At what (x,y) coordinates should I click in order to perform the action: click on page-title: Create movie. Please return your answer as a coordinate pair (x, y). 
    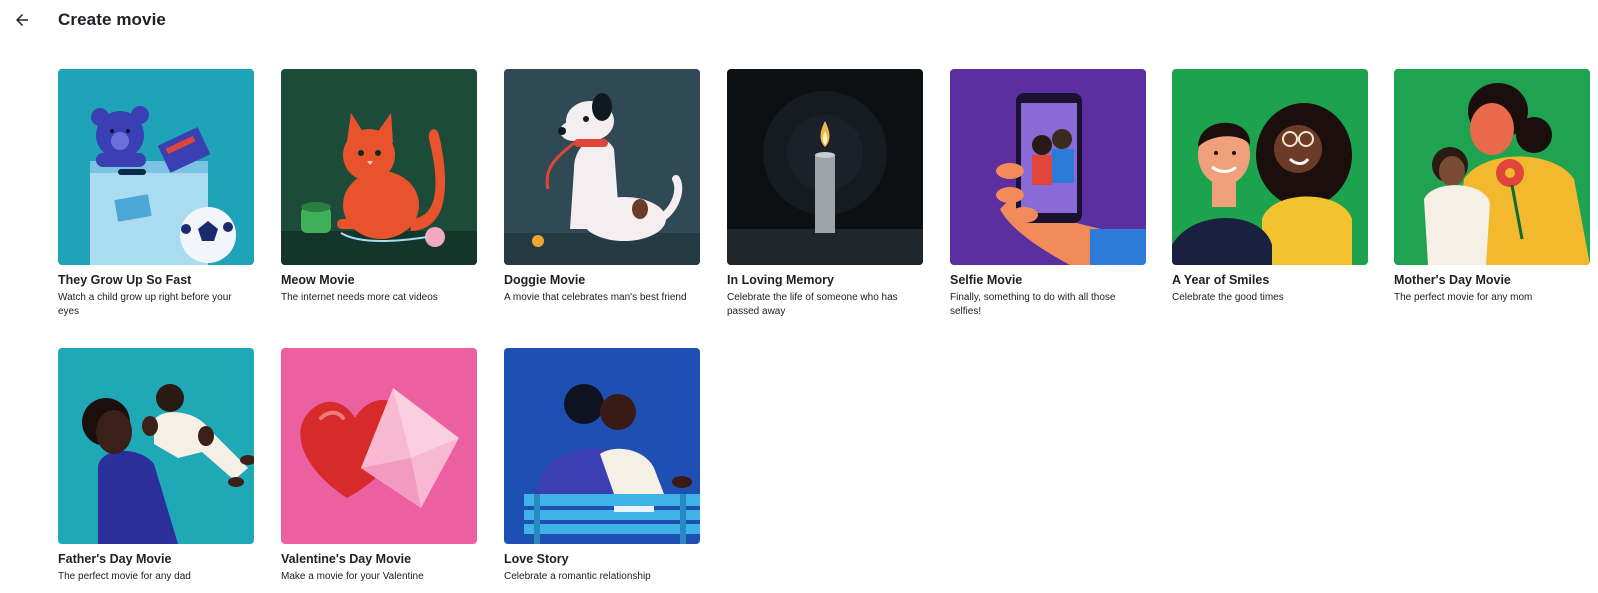
    Looking at the image, I should click on (112, 19).